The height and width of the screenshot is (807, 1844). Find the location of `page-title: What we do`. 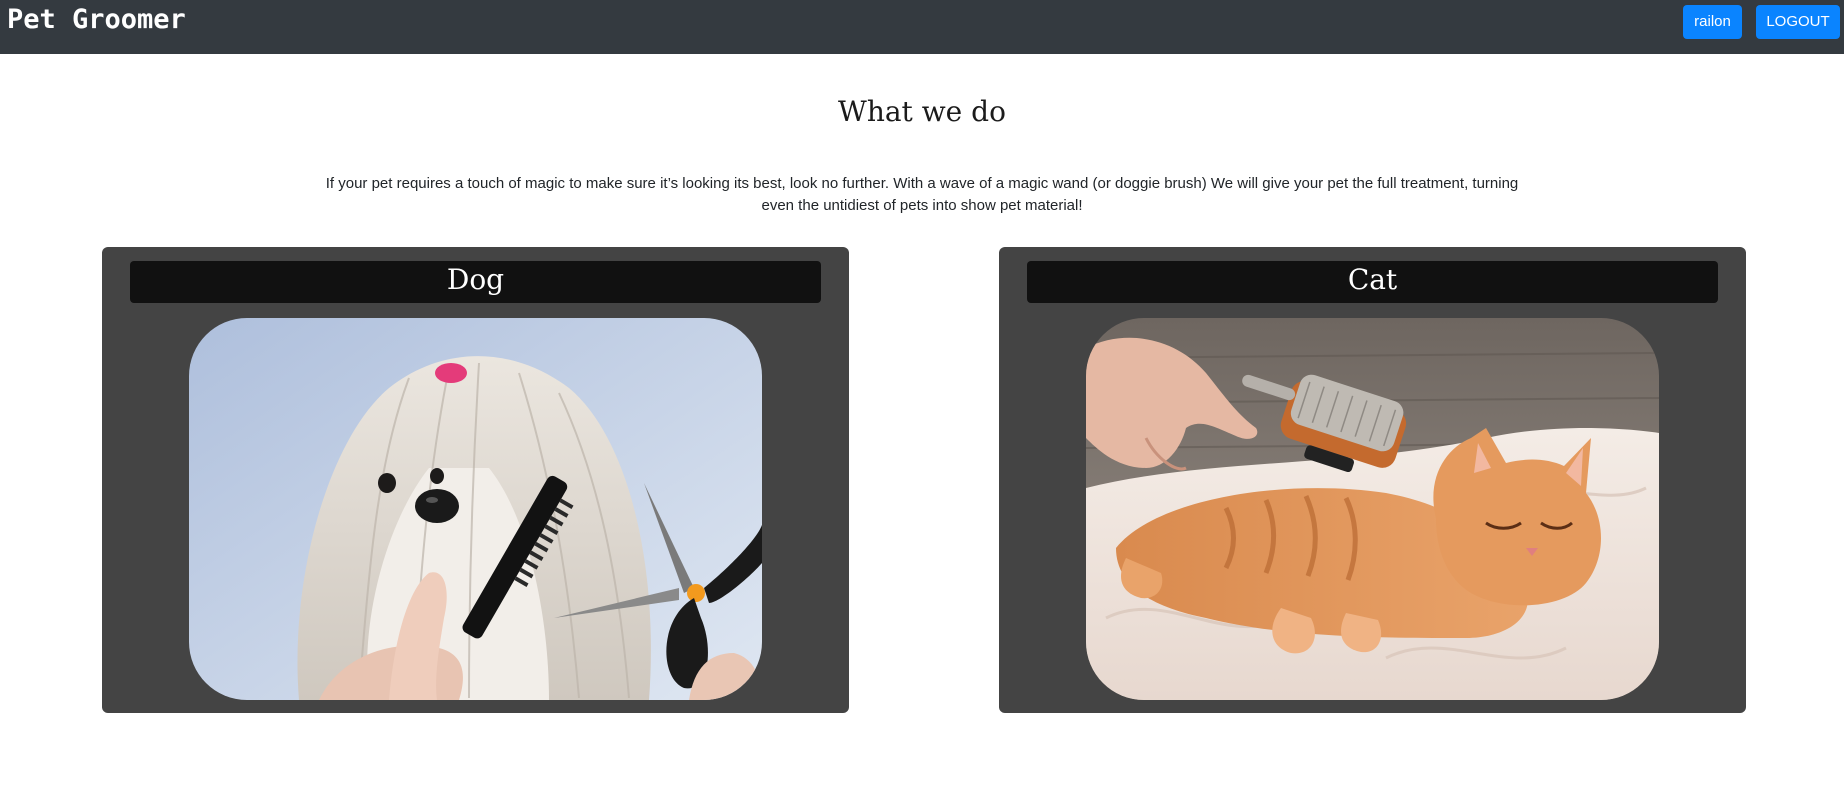

page-title: What we do is located at coordinates (922, 111).